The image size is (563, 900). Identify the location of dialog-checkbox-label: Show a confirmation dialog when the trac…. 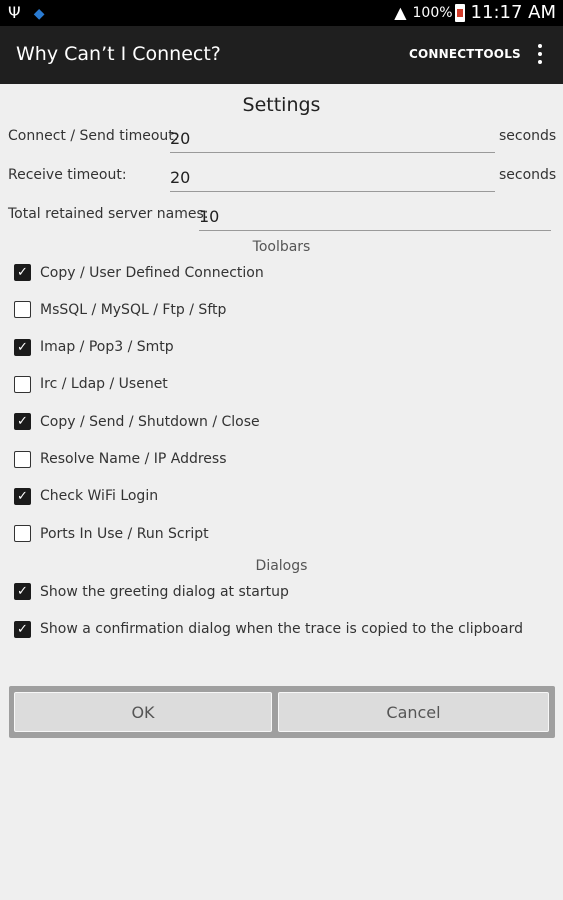
(281, 629).